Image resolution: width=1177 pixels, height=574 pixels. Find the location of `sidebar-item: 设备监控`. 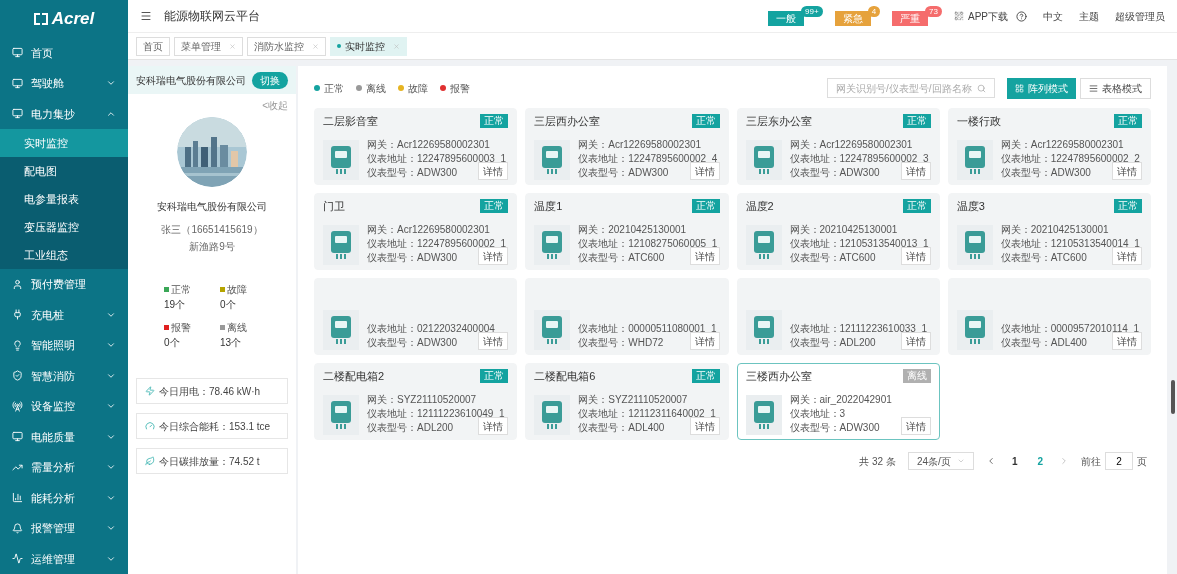

sidebar-item: 设备监控 is located at coordinates (64, 406).